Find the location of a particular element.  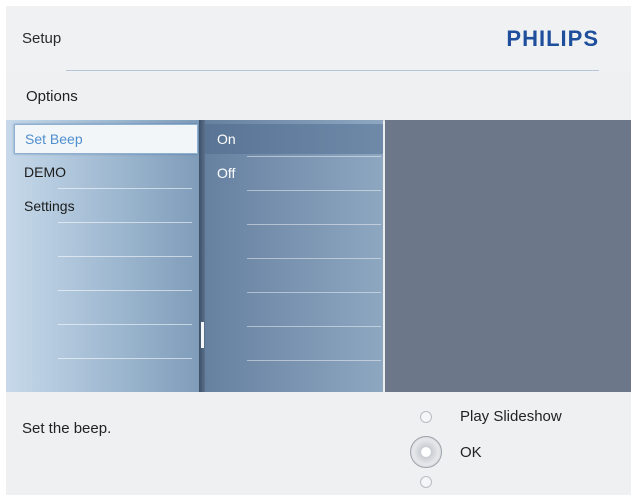

option-item-label: Off is located at coordinates (226, 173).